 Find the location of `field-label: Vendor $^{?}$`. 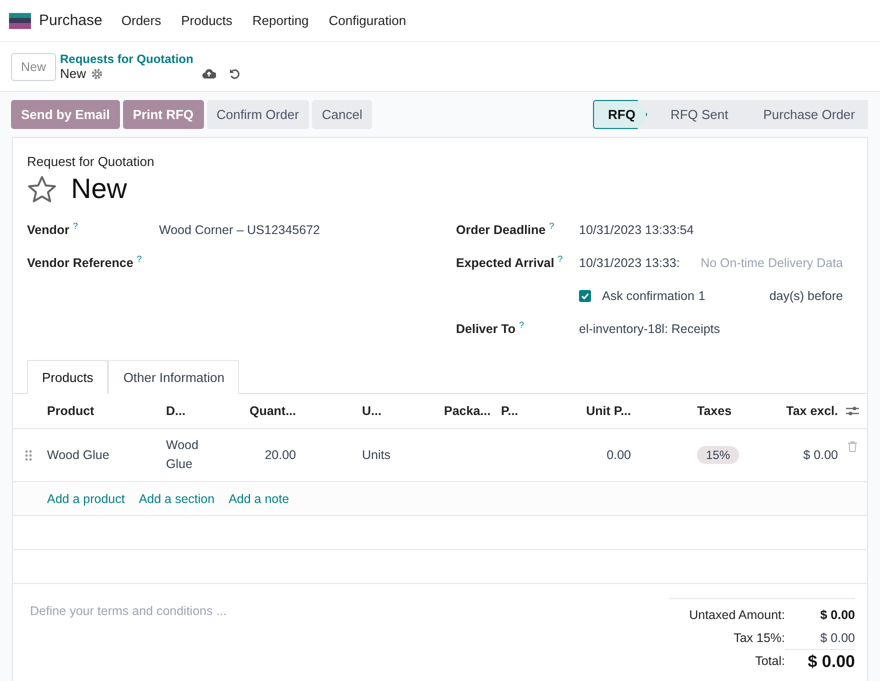

field-label: Vendor $^{?}$ is located at coordinates (53, 229).